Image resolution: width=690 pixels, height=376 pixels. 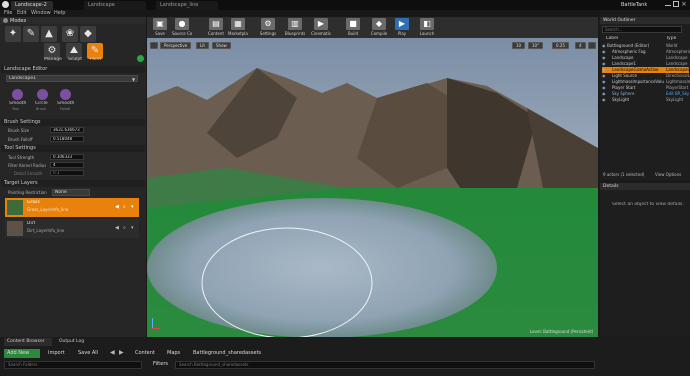 What do you see at coordinates (645, 20) in the screenshot?
I see `world-outliner-tab: World Outliner` at bounding box center [645, 20].